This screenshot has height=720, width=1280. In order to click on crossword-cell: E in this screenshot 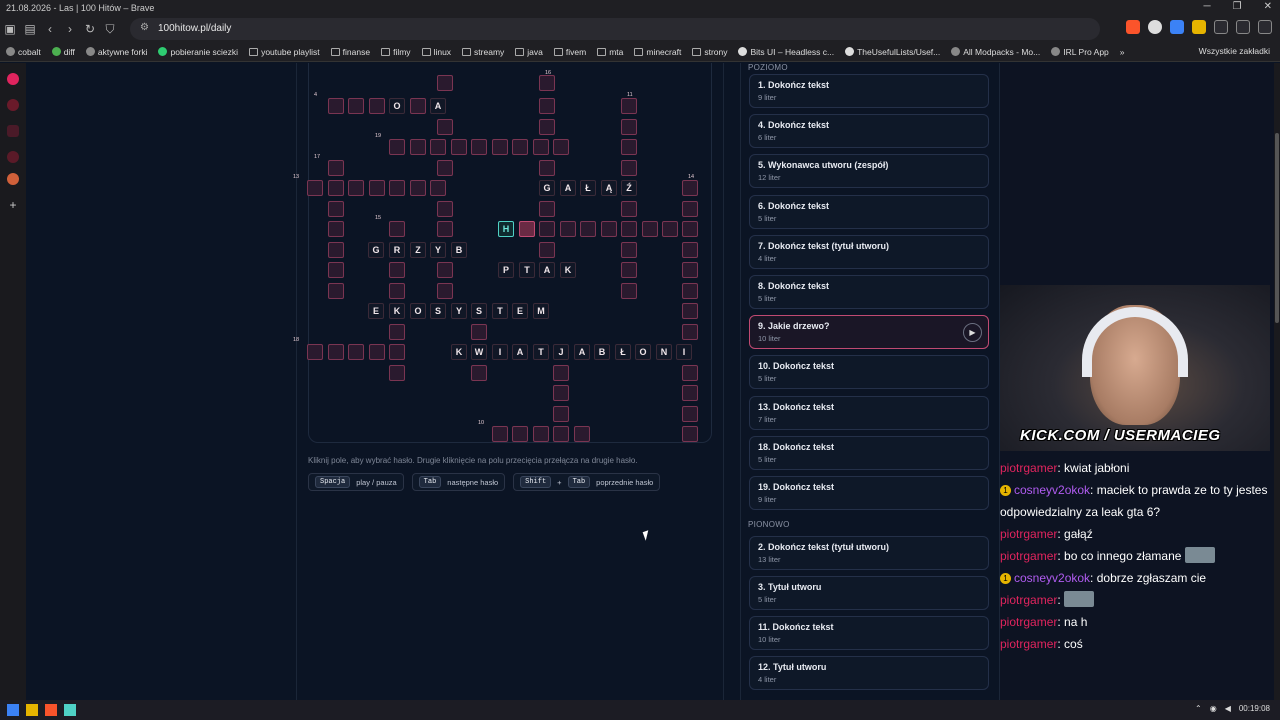, I will do `click(520, 311)`.